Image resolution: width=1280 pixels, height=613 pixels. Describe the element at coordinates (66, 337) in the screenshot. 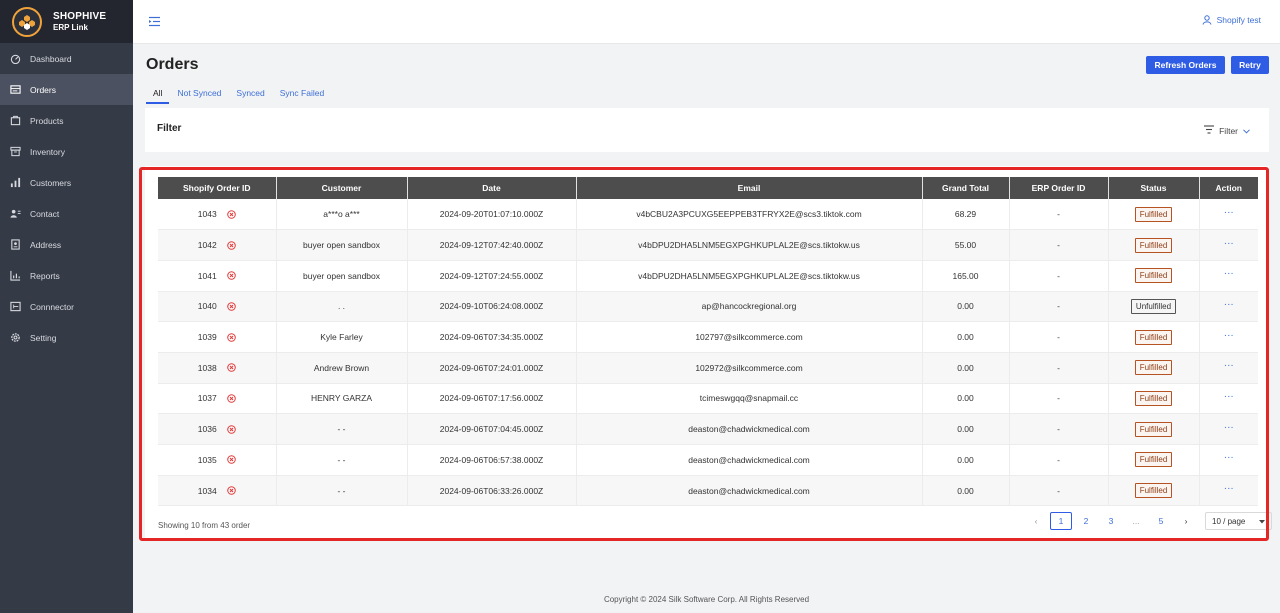

I see `sidebar-item-setting: Setting` at that location.